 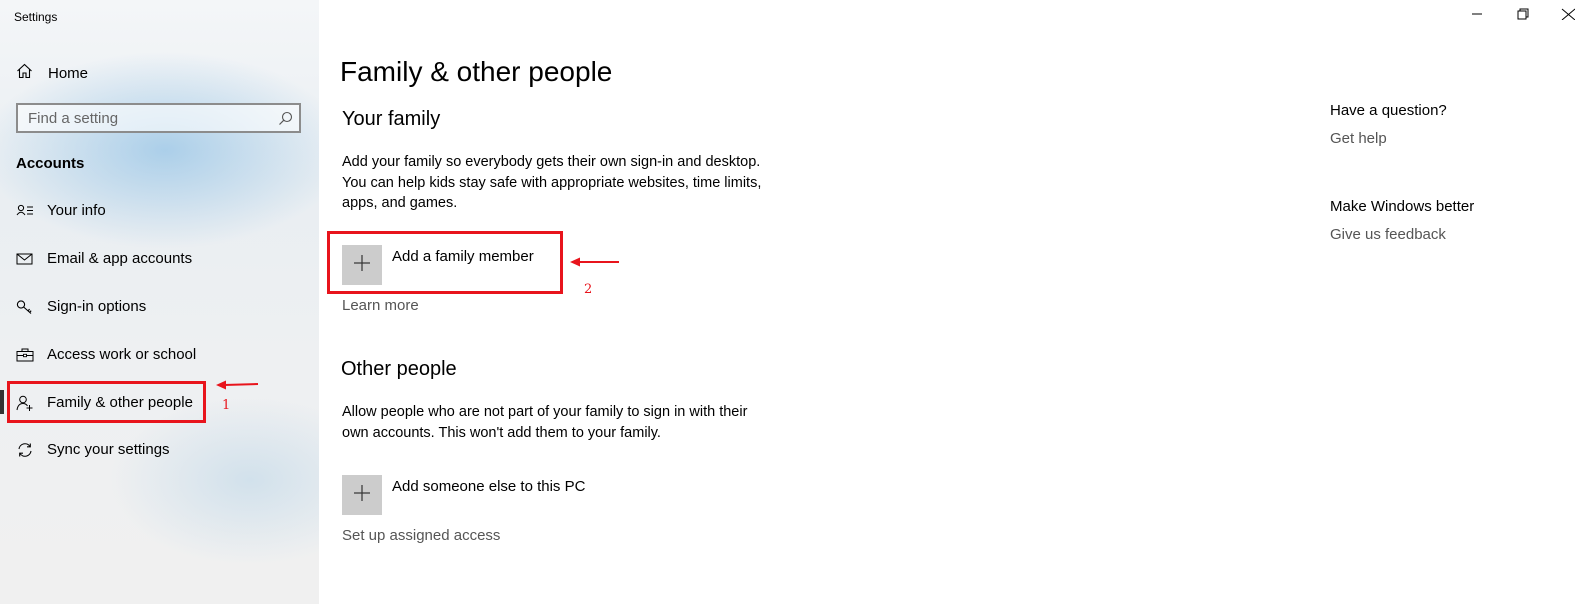 I want to click on annotation-number-2: 2, so click(x=588, y=289).